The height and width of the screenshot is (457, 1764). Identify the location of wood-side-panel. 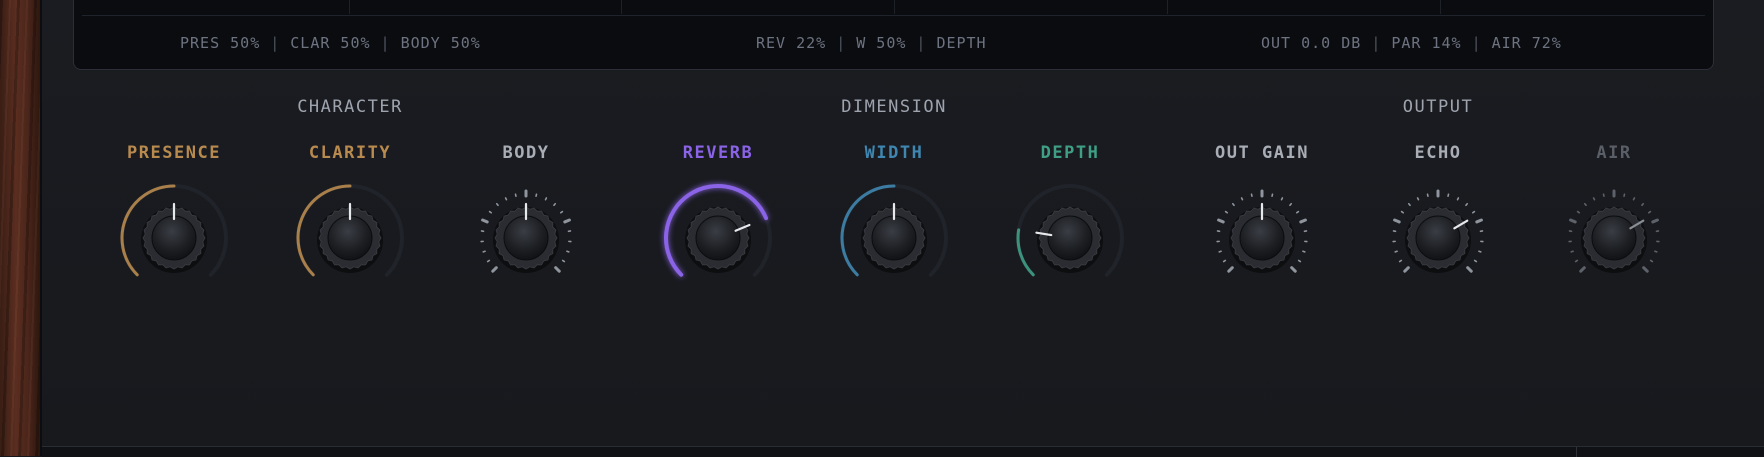
(21, 228).